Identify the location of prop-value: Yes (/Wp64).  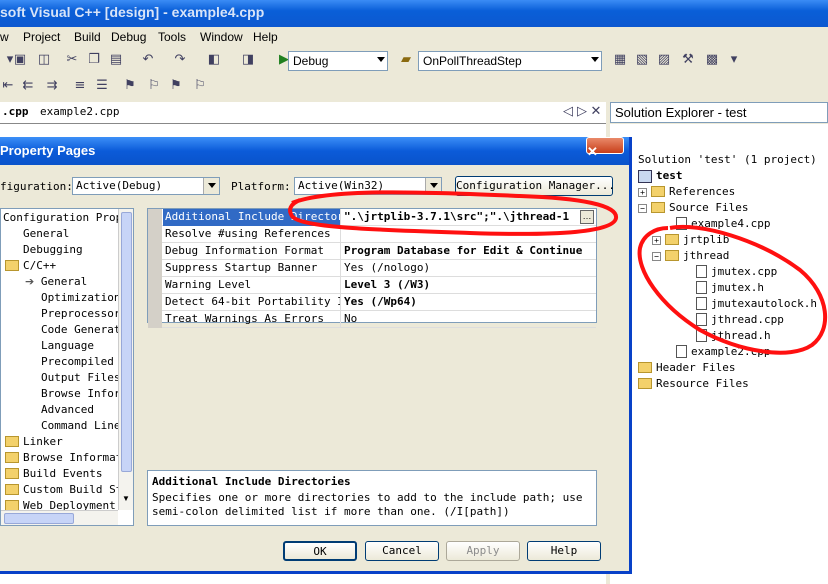
(469, 302).